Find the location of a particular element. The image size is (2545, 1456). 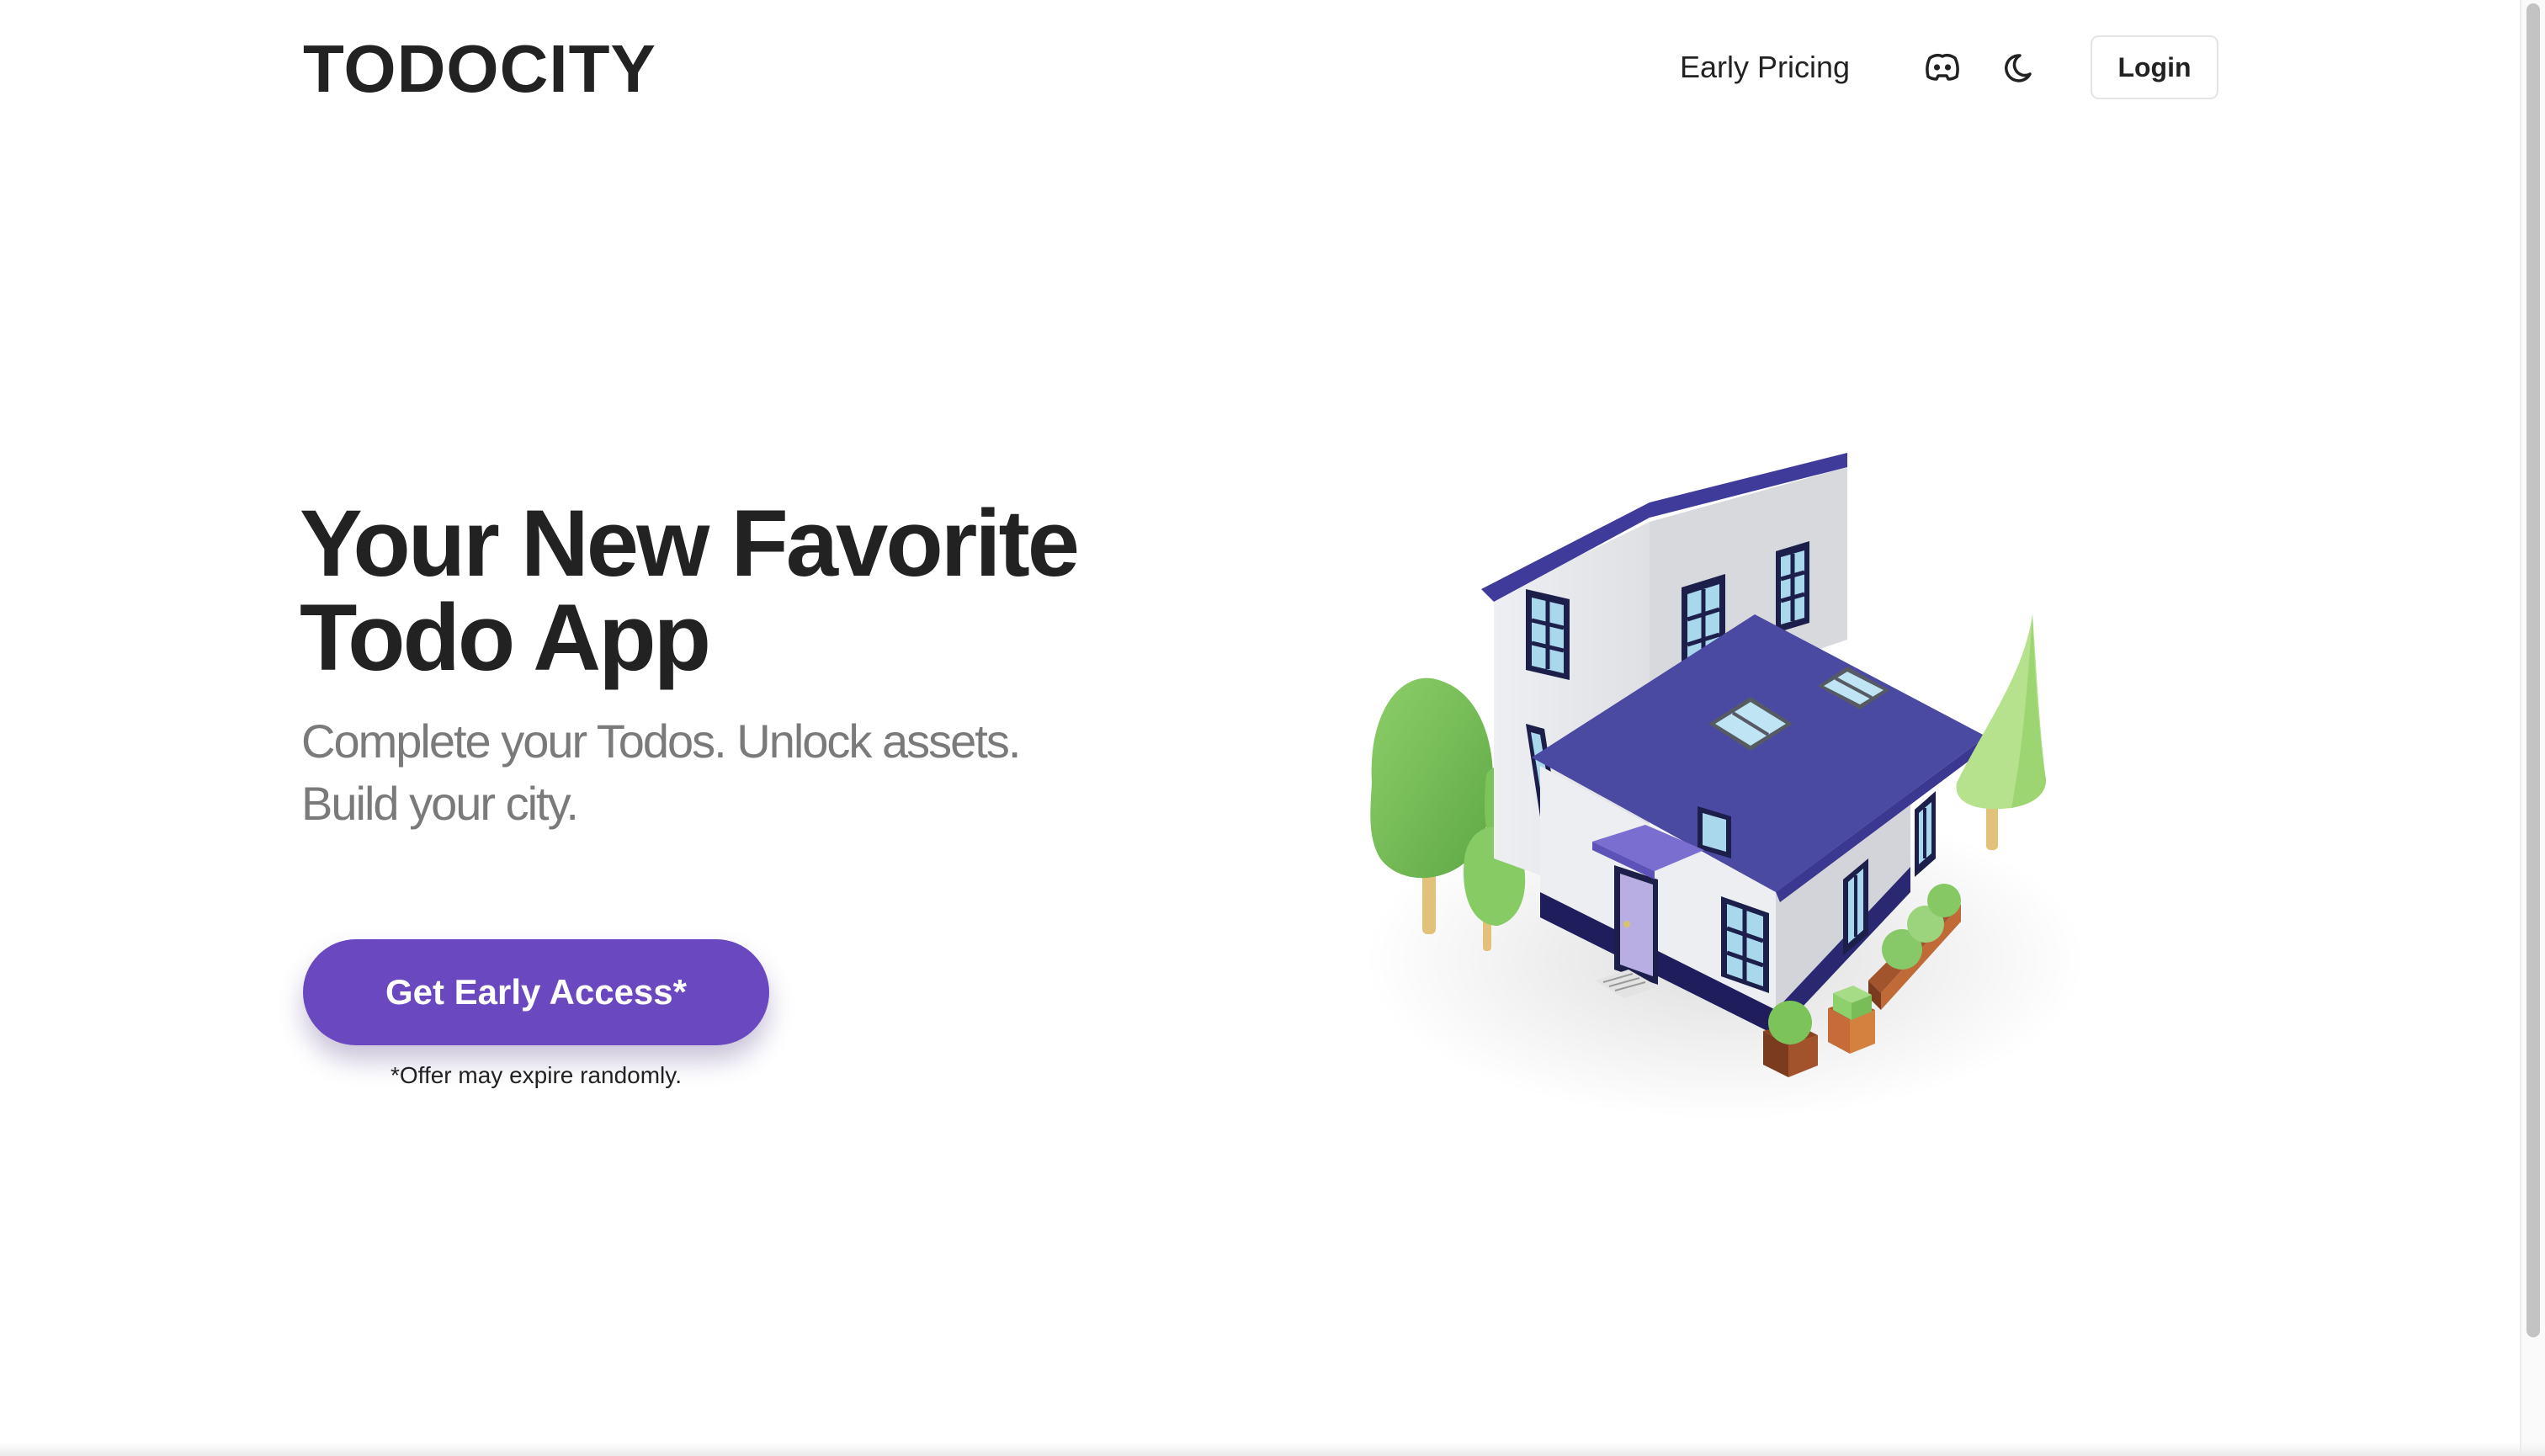

moon-icon is located at coordinates (2021, 67).